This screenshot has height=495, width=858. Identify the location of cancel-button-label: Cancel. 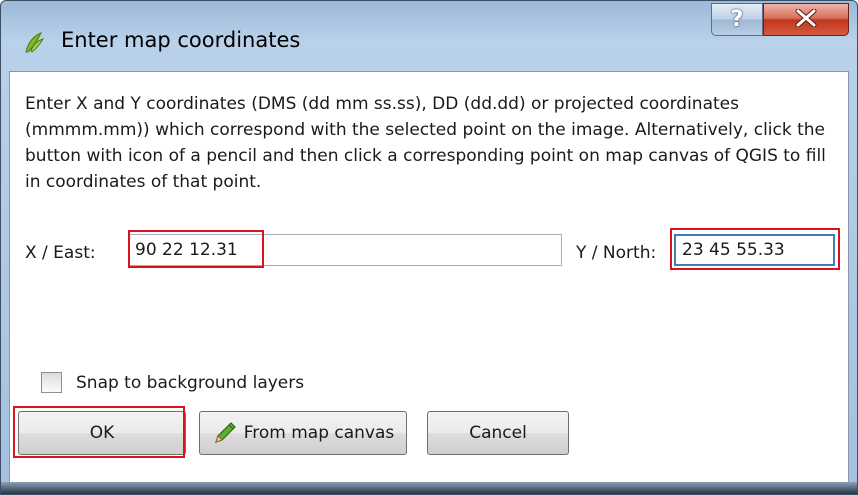
(498, 433).